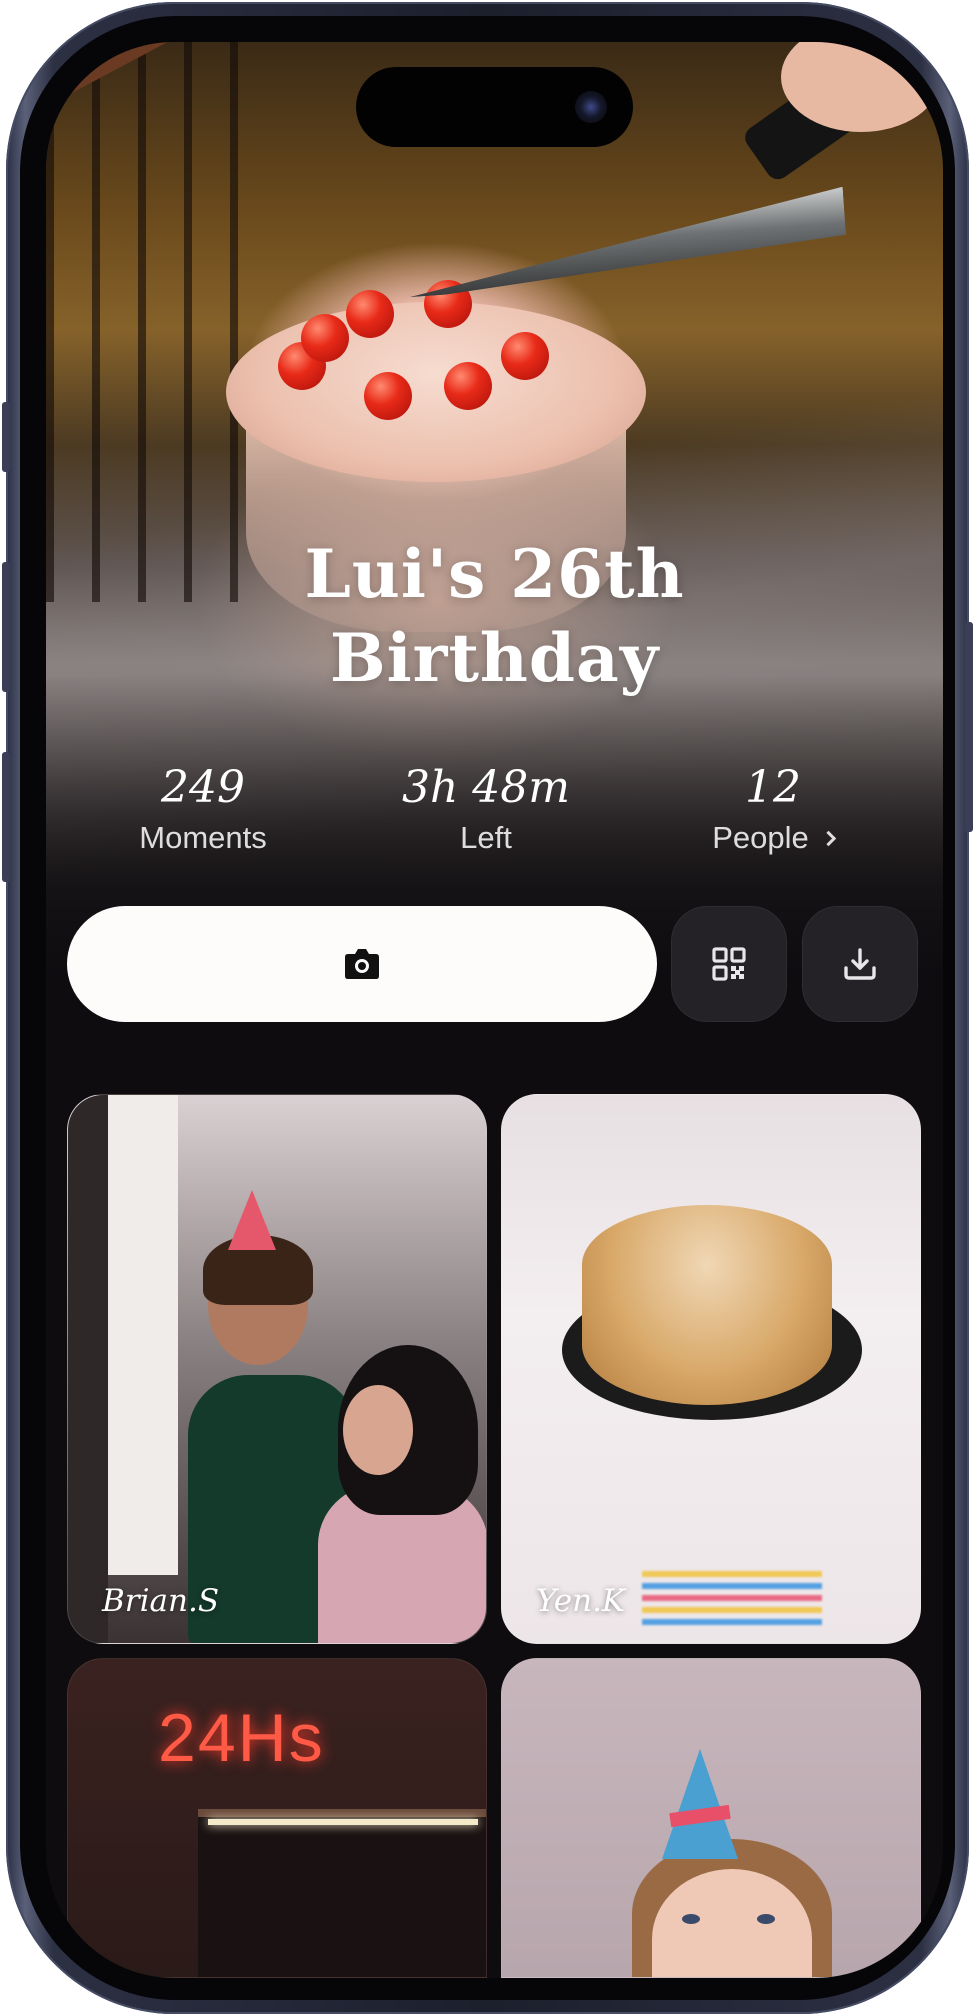  Describe the element at coordinates (161, 1601) in the screenshot. I see `photo-author: Brian.S` at that location.